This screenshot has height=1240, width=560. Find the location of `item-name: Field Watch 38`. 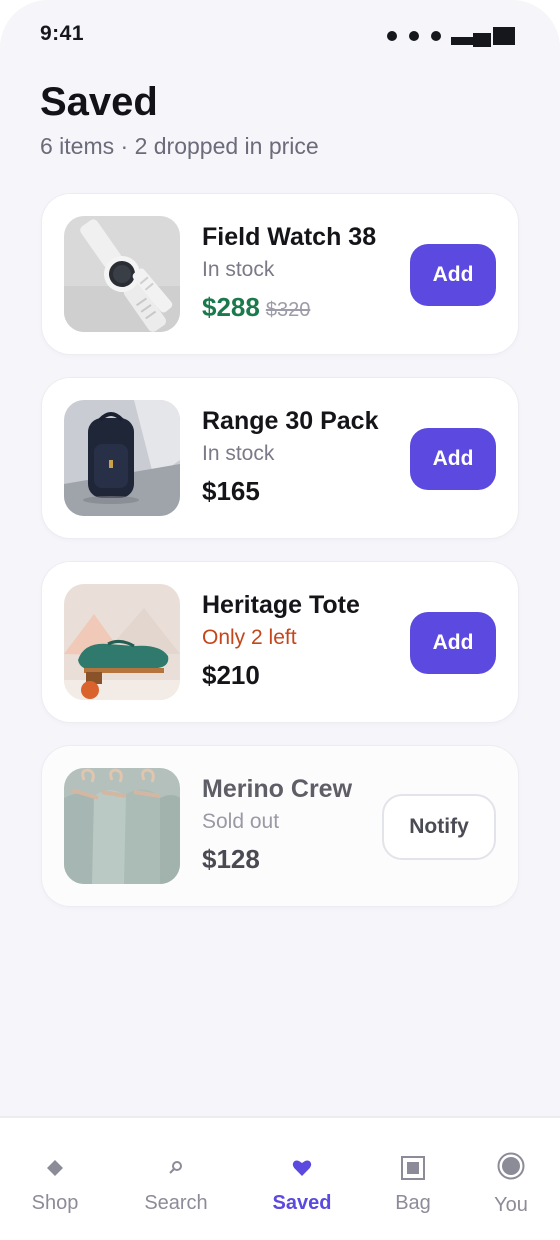

item-name: Field Watch 38 is located at coordinates (289, 237).